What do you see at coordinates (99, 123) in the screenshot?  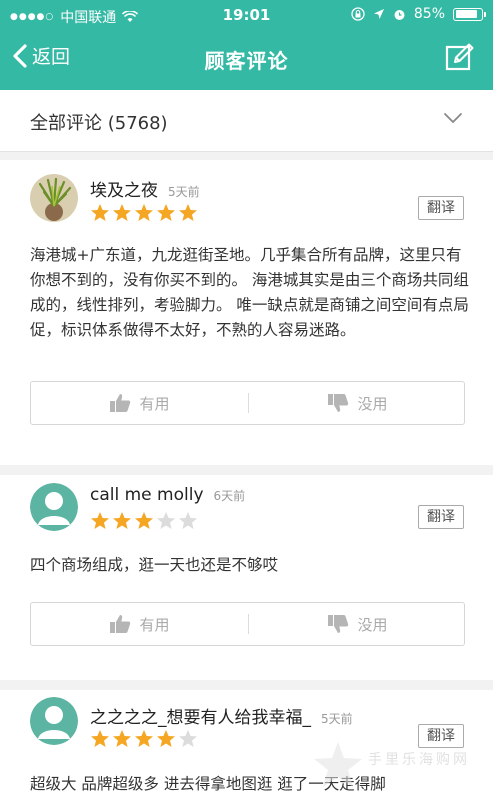 I see `filter-label: 全部评论 (5768)` at bounding box center [99, 123].